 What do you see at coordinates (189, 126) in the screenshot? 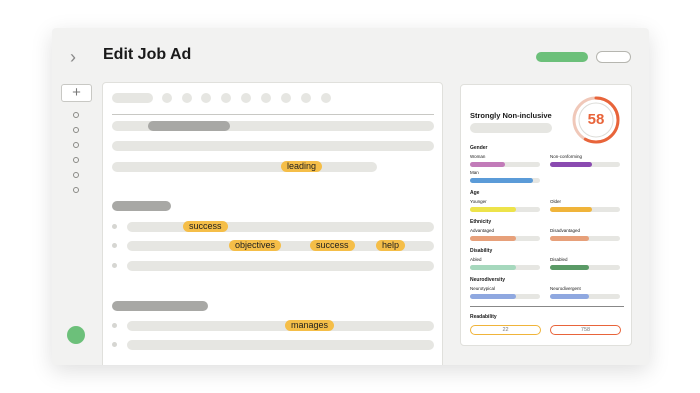
I see `text-selection` at bounding box center [189, 126].